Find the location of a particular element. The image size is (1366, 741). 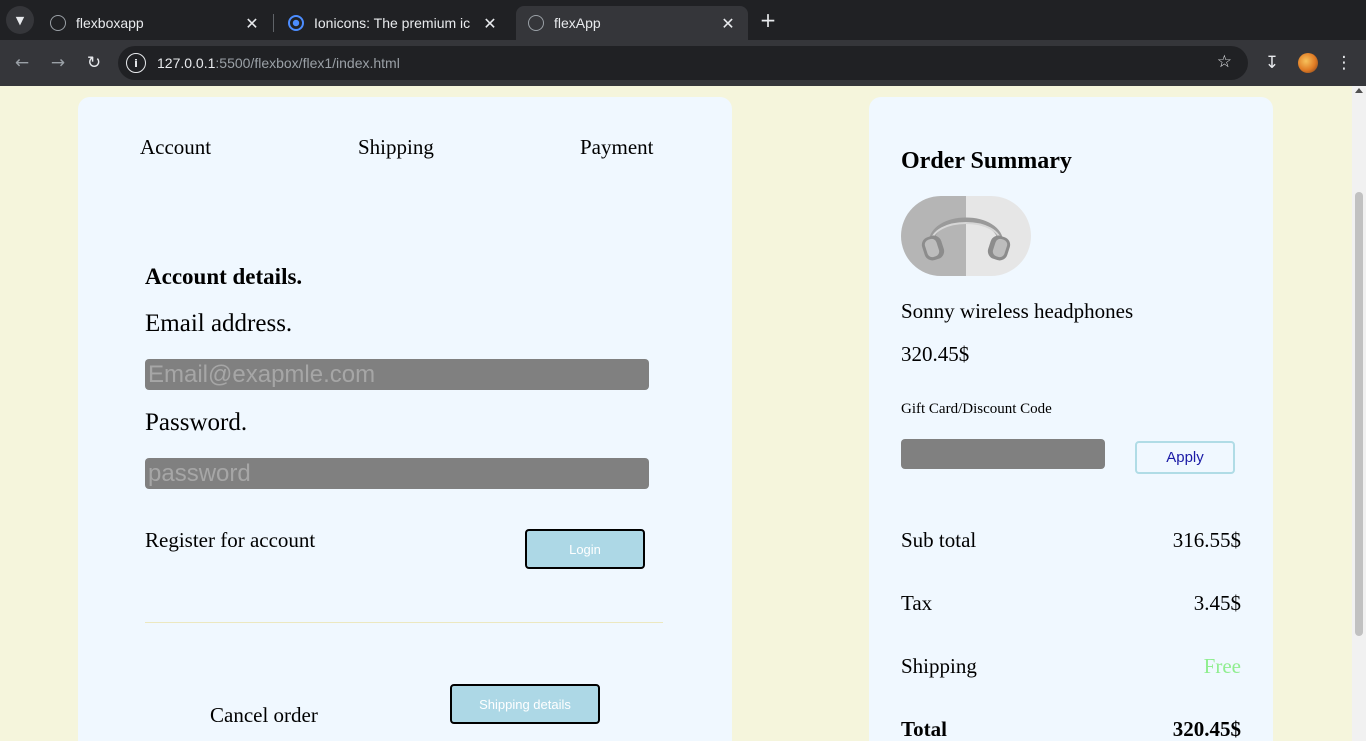

ionicons-icon is located at coordinates (296, 23).